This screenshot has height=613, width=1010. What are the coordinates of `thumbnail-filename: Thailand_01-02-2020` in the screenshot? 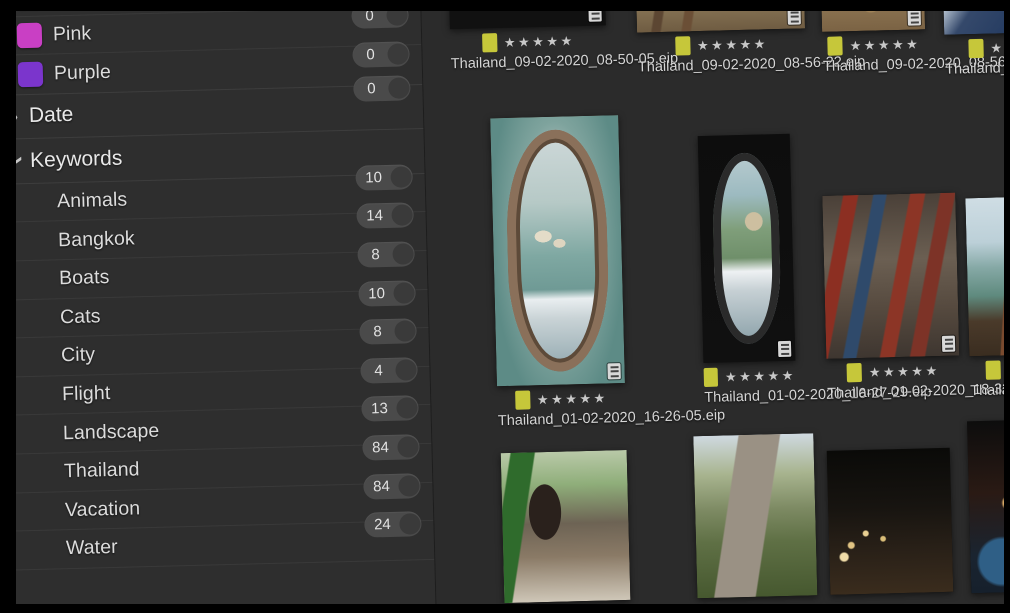 It's located at (977, 68).